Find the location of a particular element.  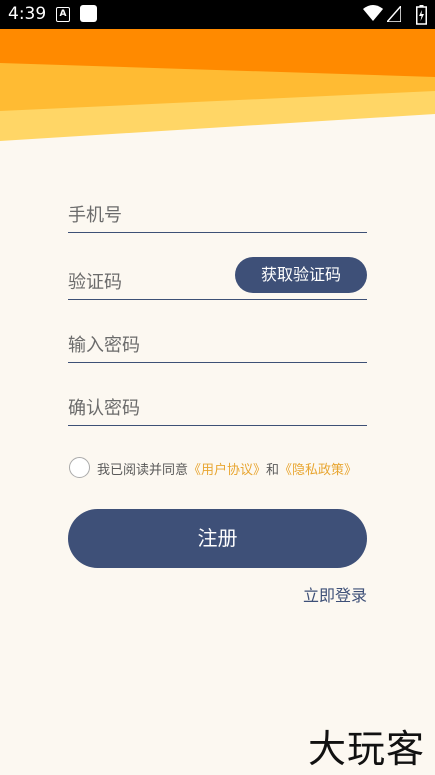

privacy-link: 《隐私政策》 is located at coordinates (318, 470).